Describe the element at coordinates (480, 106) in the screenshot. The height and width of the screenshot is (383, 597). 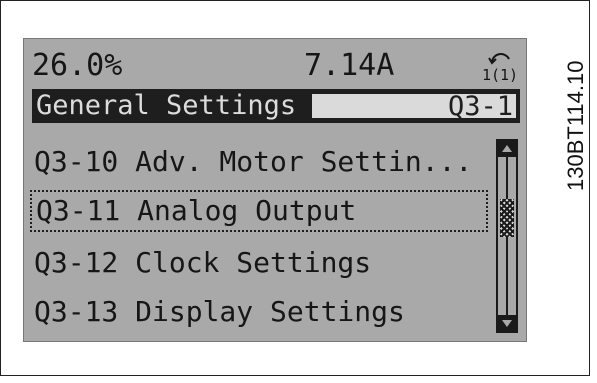
I see `parameter-group-code: Q3-1` at that location.